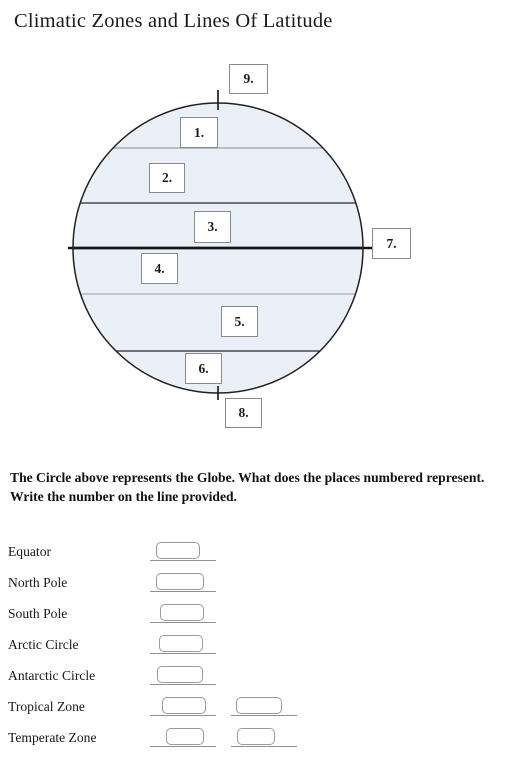  Describe the element at coordinates (261, 555) in the screenshot. I see `answer-row-equator: Equator` at that location.